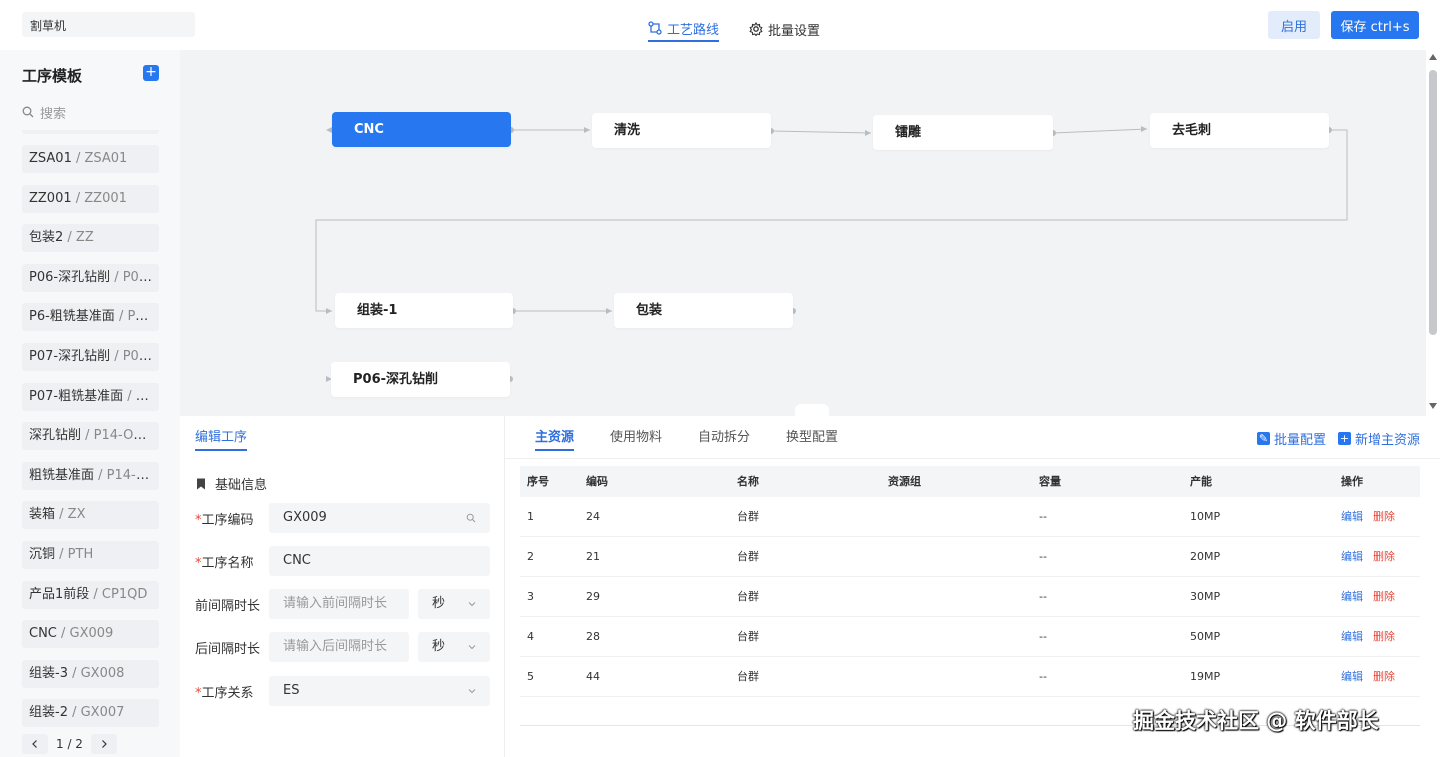 This screenshot has width=1440, height=757. Describe the element at coordinates (46, 238) in the screenshot. I see `sidebar-item-name: 包装2` at that location.